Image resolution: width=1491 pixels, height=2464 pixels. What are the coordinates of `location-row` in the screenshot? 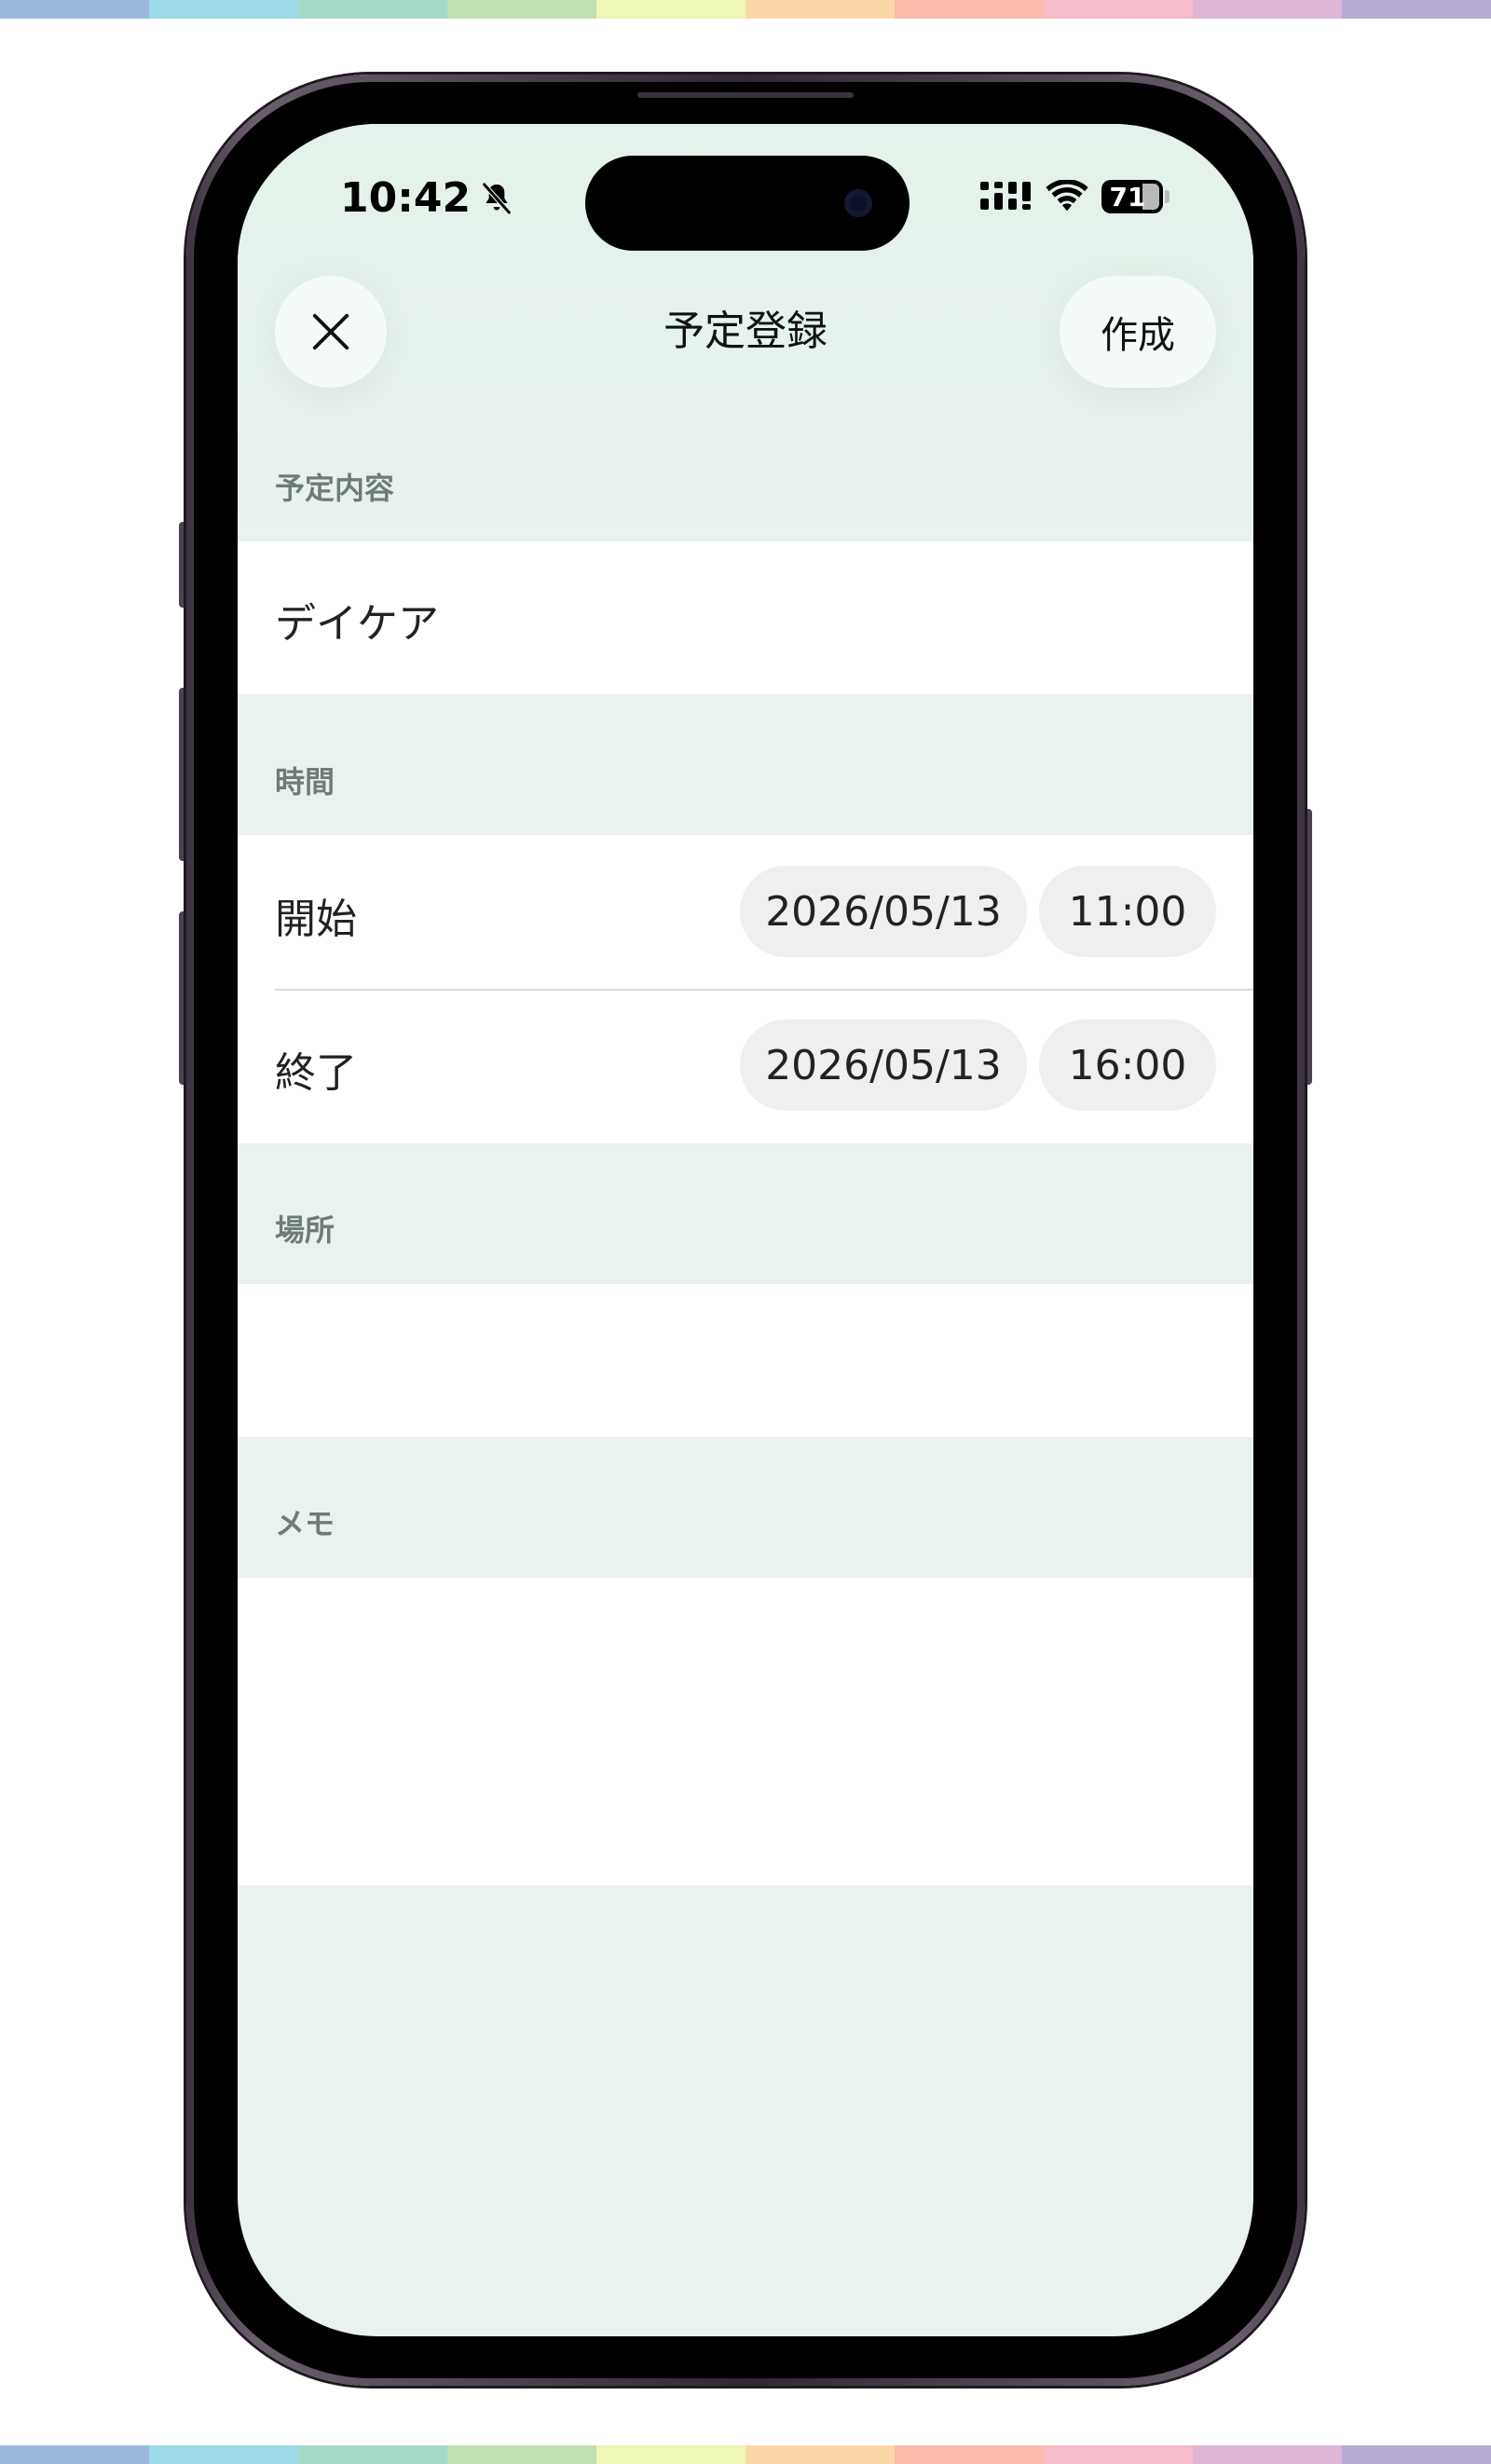 It's located at (745, 1360).